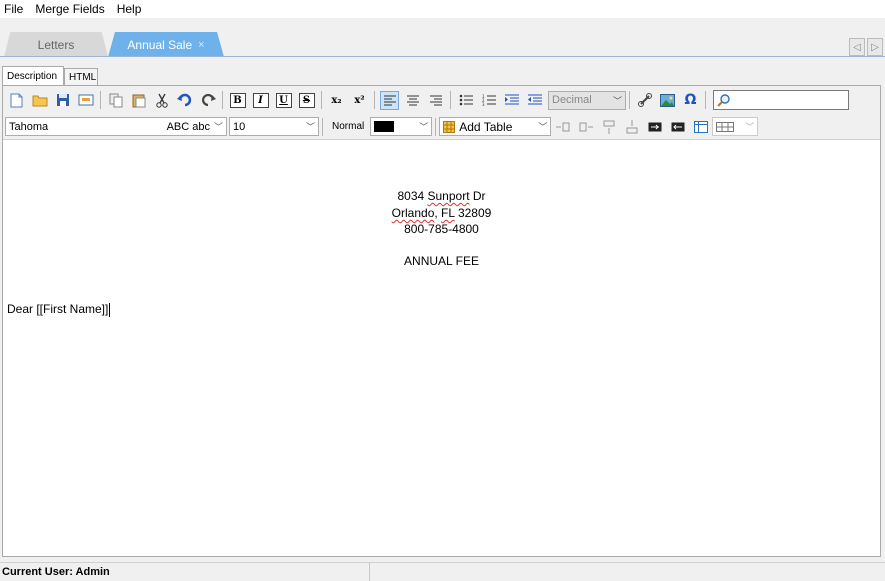 The width and height of the screenshot is (885, 581). Describe the element at coordinates (160, 44) in the screenshot. I see `tab-annual-sale-label: Annual Sale` at that location.